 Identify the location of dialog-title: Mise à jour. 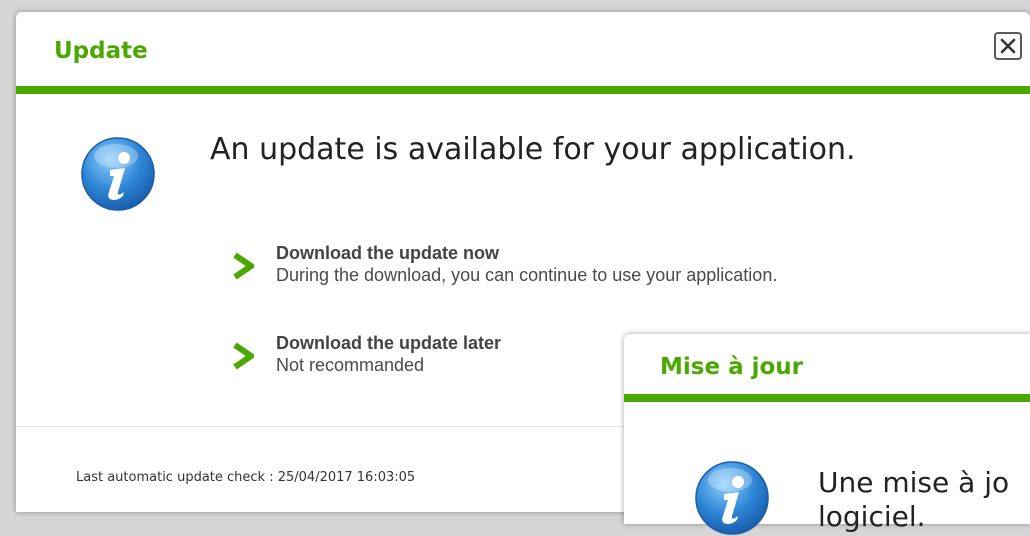
(731, 367).